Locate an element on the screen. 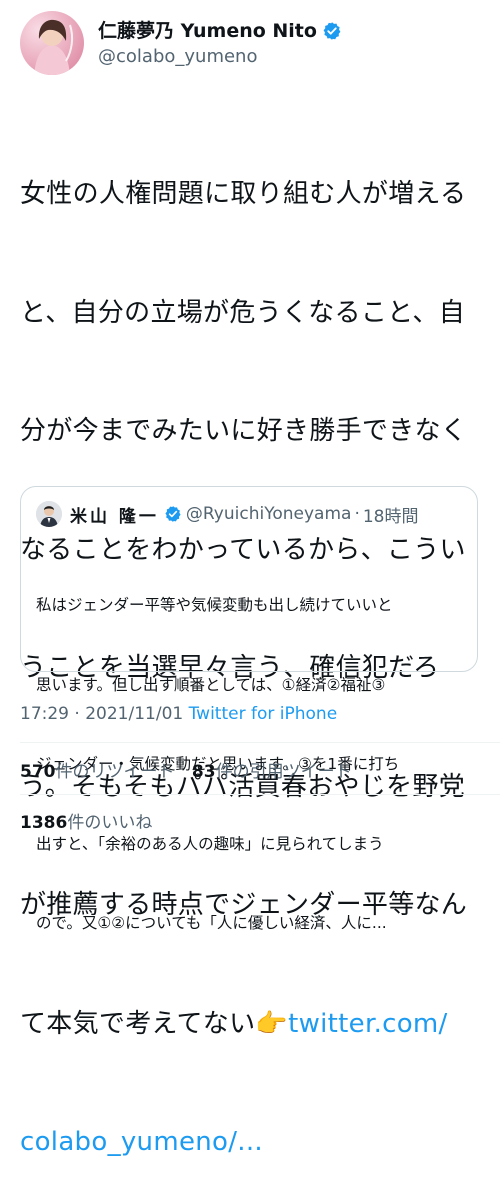 The width and height of the screenshot is (500, 1202). avatar-portrait-icon is located at coordinates (54, 47).